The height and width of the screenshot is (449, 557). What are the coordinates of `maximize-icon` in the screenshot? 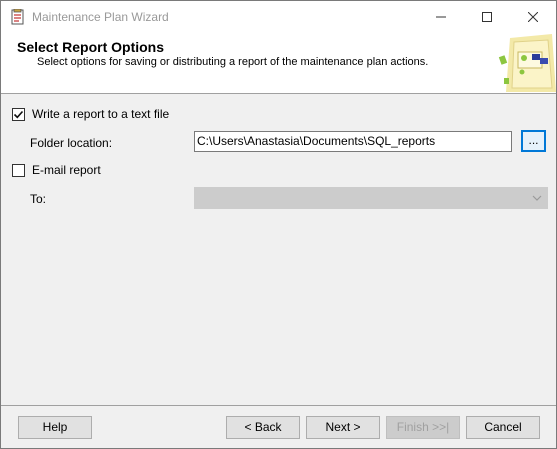 It's located at (487, 16).